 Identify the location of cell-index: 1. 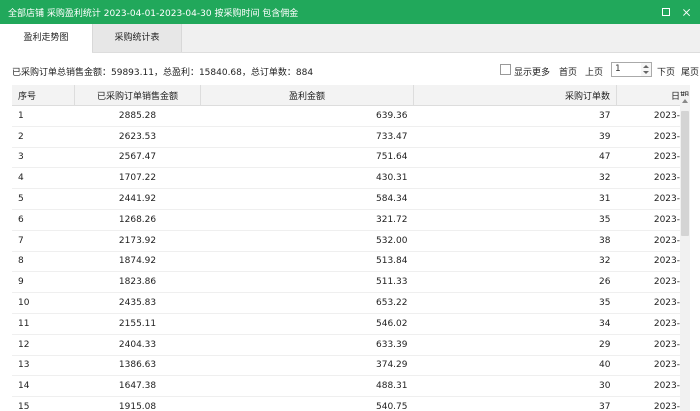
(43, 116).